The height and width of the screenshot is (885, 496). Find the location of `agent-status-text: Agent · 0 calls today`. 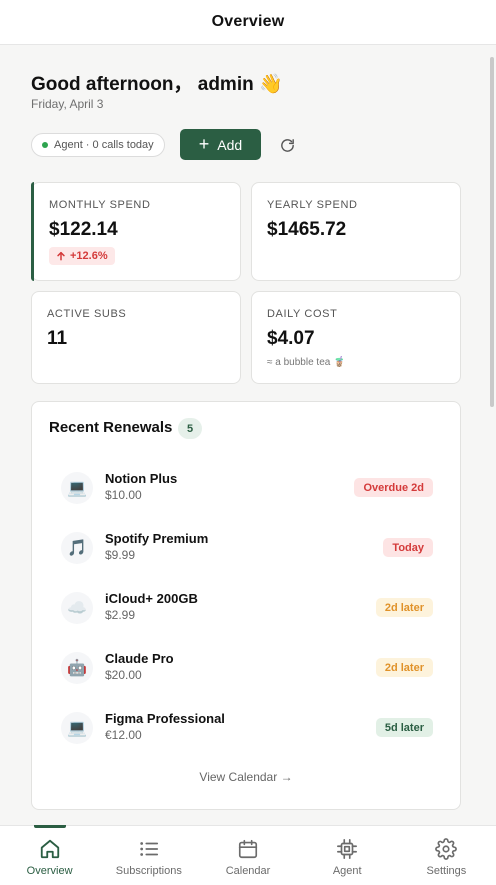

agent-status-text: Agent · 0 calls today is located at coordinates (104, 145).